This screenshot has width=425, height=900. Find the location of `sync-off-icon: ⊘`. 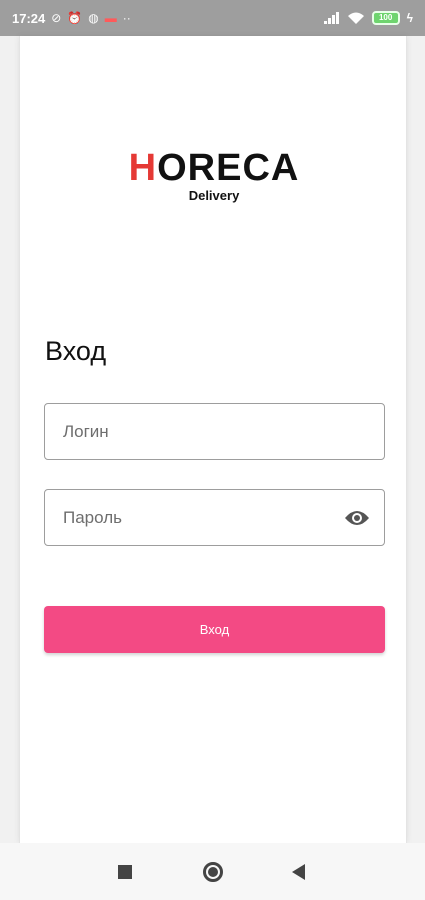

sync-off-icon: ⊘ is located at coordinates (56, 18).